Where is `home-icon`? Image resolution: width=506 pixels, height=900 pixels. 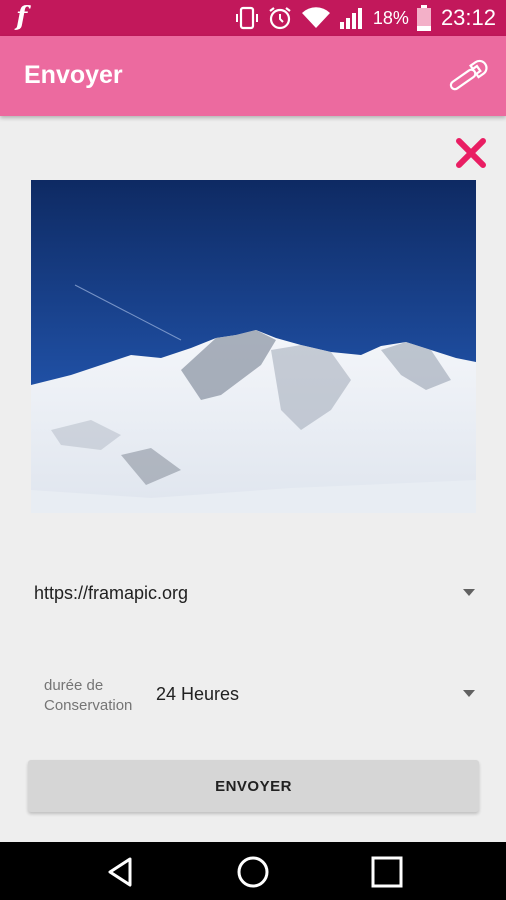 home-icon is located at coordinates (253, 872).